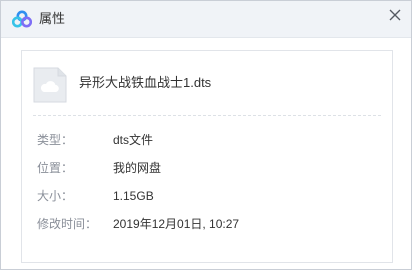 The width and height of the screenshot is (412, 270). What do you see at coordinates (133, 196) in the screenshot?
I see `size-value: 1.15GB` at bounding box center [133, 196].